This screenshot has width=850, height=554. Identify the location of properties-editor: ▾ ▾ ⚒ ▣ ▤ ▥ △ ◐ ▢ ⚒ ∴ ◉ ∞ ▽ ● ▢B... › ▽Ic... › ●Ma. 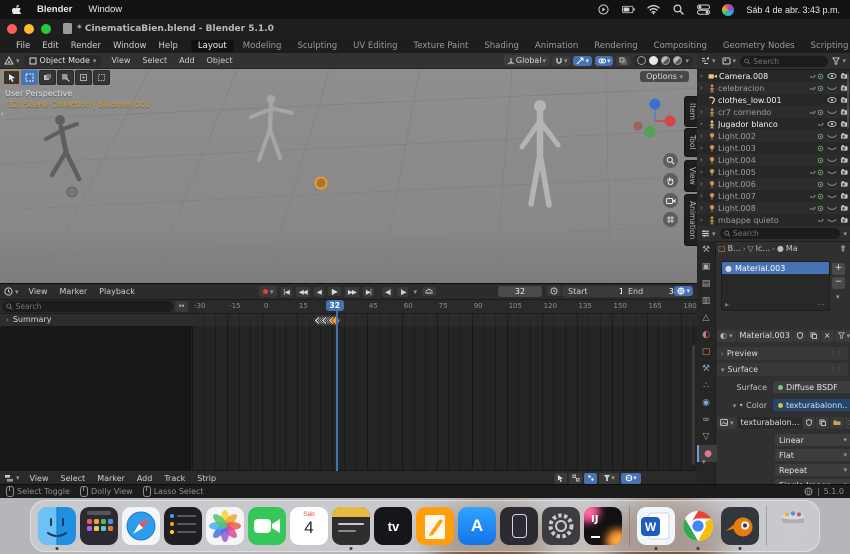
(773, 355).